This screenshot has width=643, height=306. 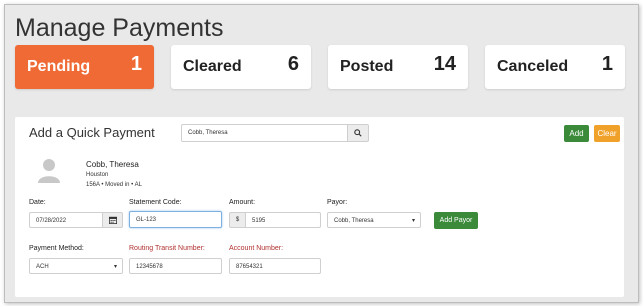 I want to click on status-card-cleared: Cleared 6, so click(x=241, y=67).